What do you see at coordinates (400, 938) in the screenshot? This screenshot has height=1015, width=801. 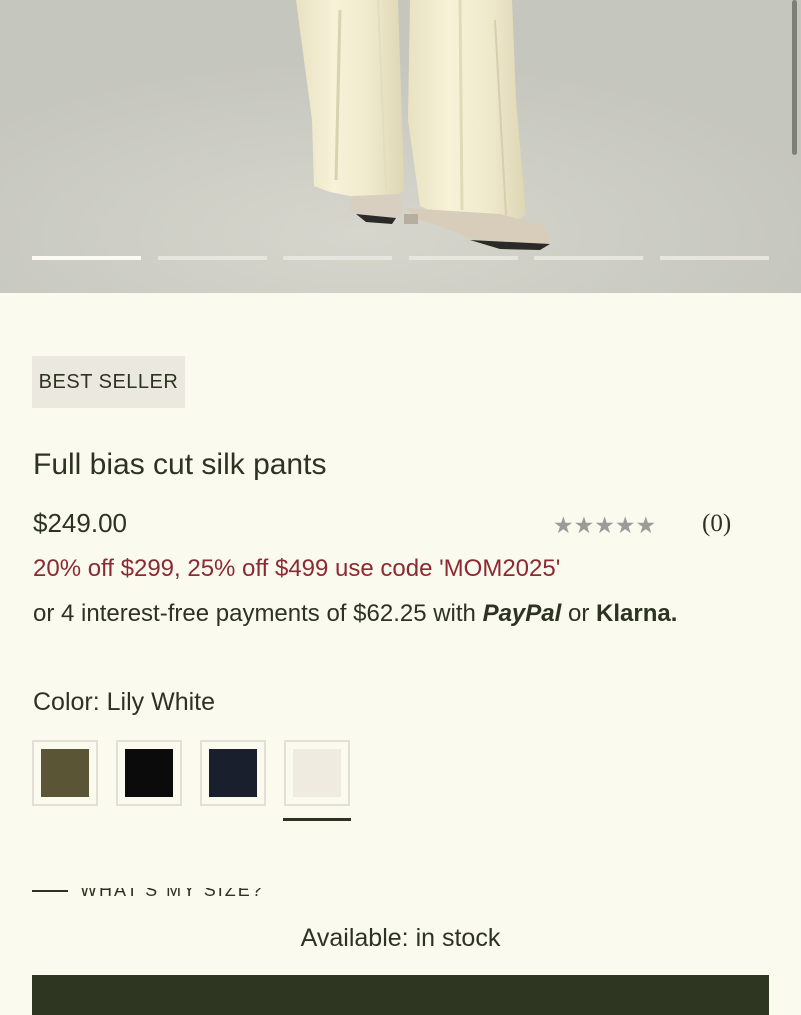 I see `availability-status: Available: in stock` at bounding box center [400, 938].